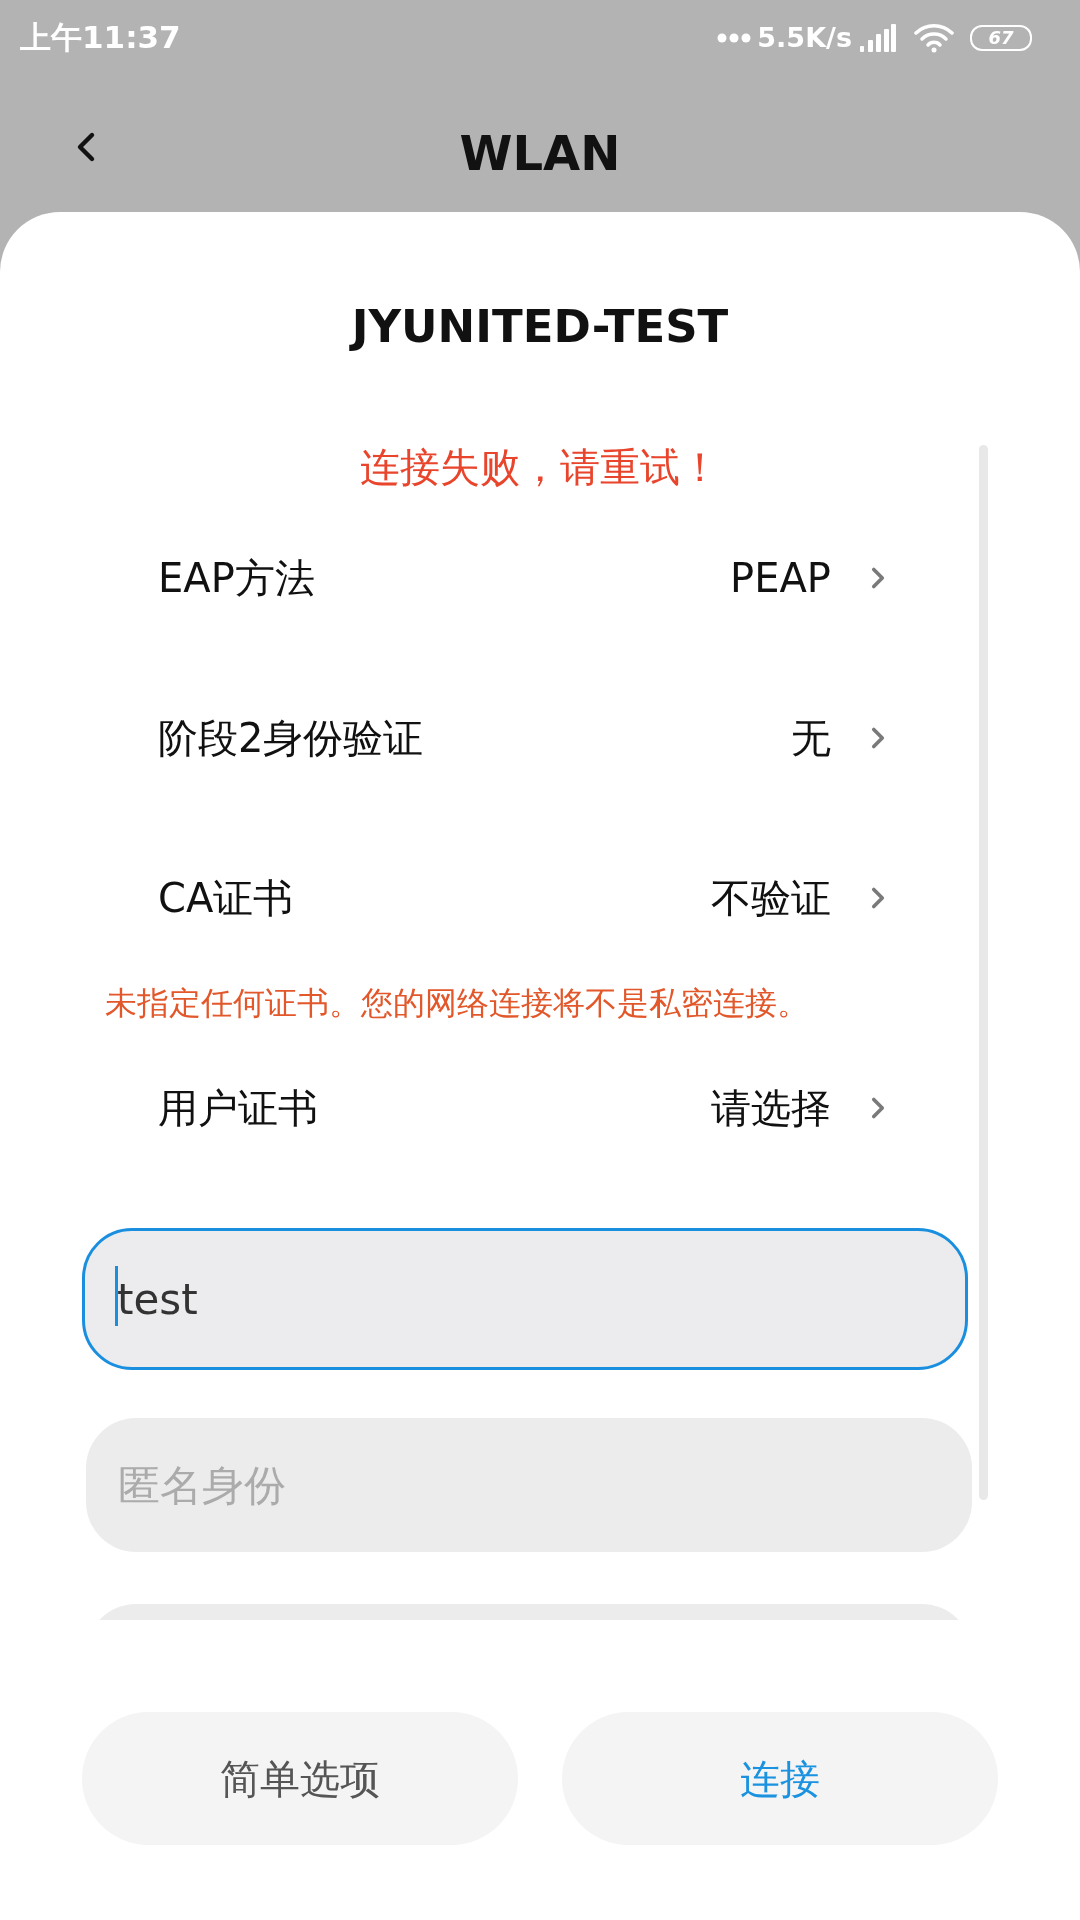 This screenshot has width=1080, height=1920. Describe the element at coordinates (525, 1299) in the screenshot. I see `input-field: test` at that location.